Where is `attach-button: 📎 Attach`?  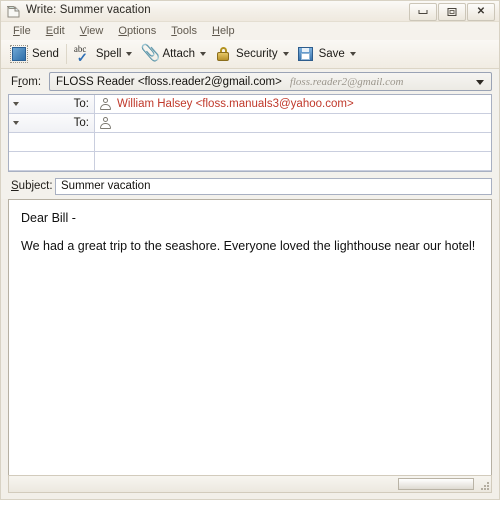 attach-button: 📎 Attach is located at coordinates (167, 54).